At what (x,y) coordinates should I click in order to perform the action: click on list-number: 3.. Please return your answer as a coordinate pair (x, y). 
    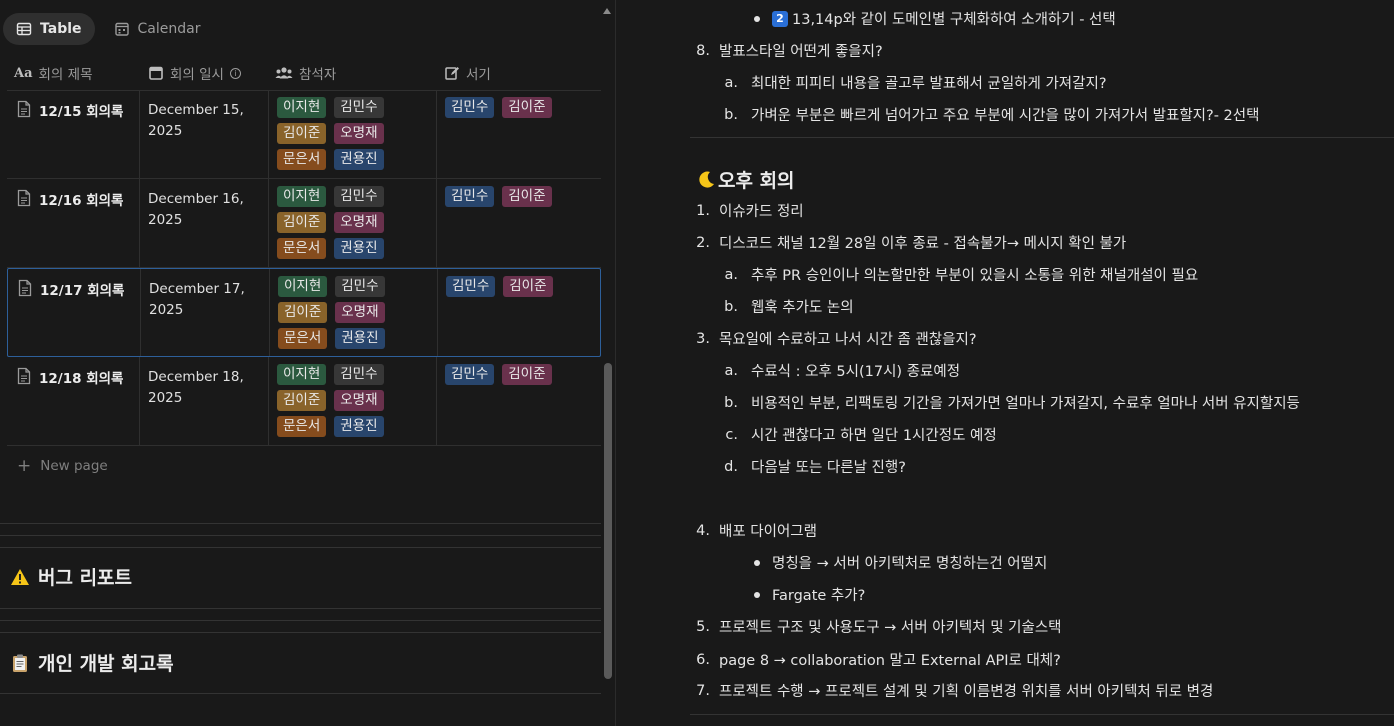
    Looking at the image, I should click on (703, 338).